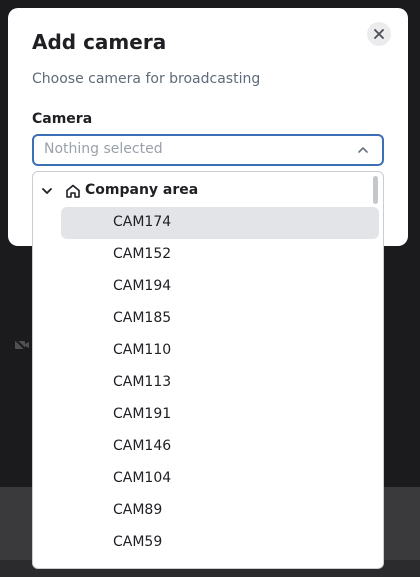 This screenshot has height=577, width=420. What do you see at coordinates (220, 447) in the screenshot?
I see `option-cam146: CAM146` at bounding box center [220, 447].